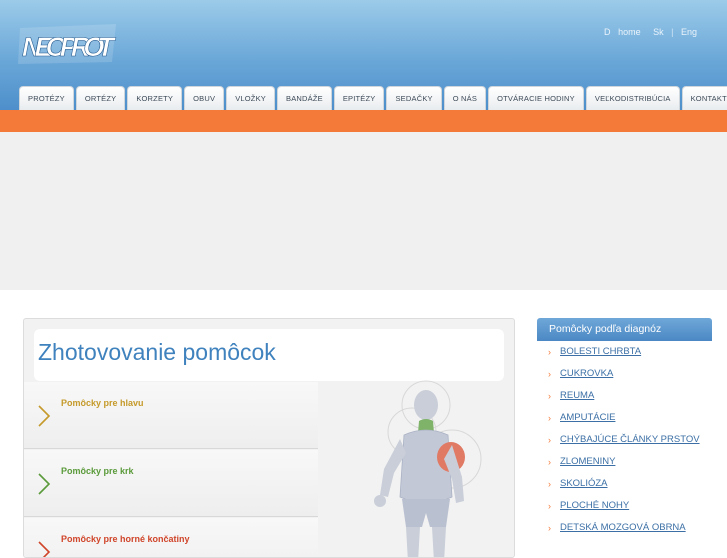  What do you see at coordinates (155, 98) in the screenshot?
I see `tab-korzety: KORZETY` at bounding box center [155, 98].